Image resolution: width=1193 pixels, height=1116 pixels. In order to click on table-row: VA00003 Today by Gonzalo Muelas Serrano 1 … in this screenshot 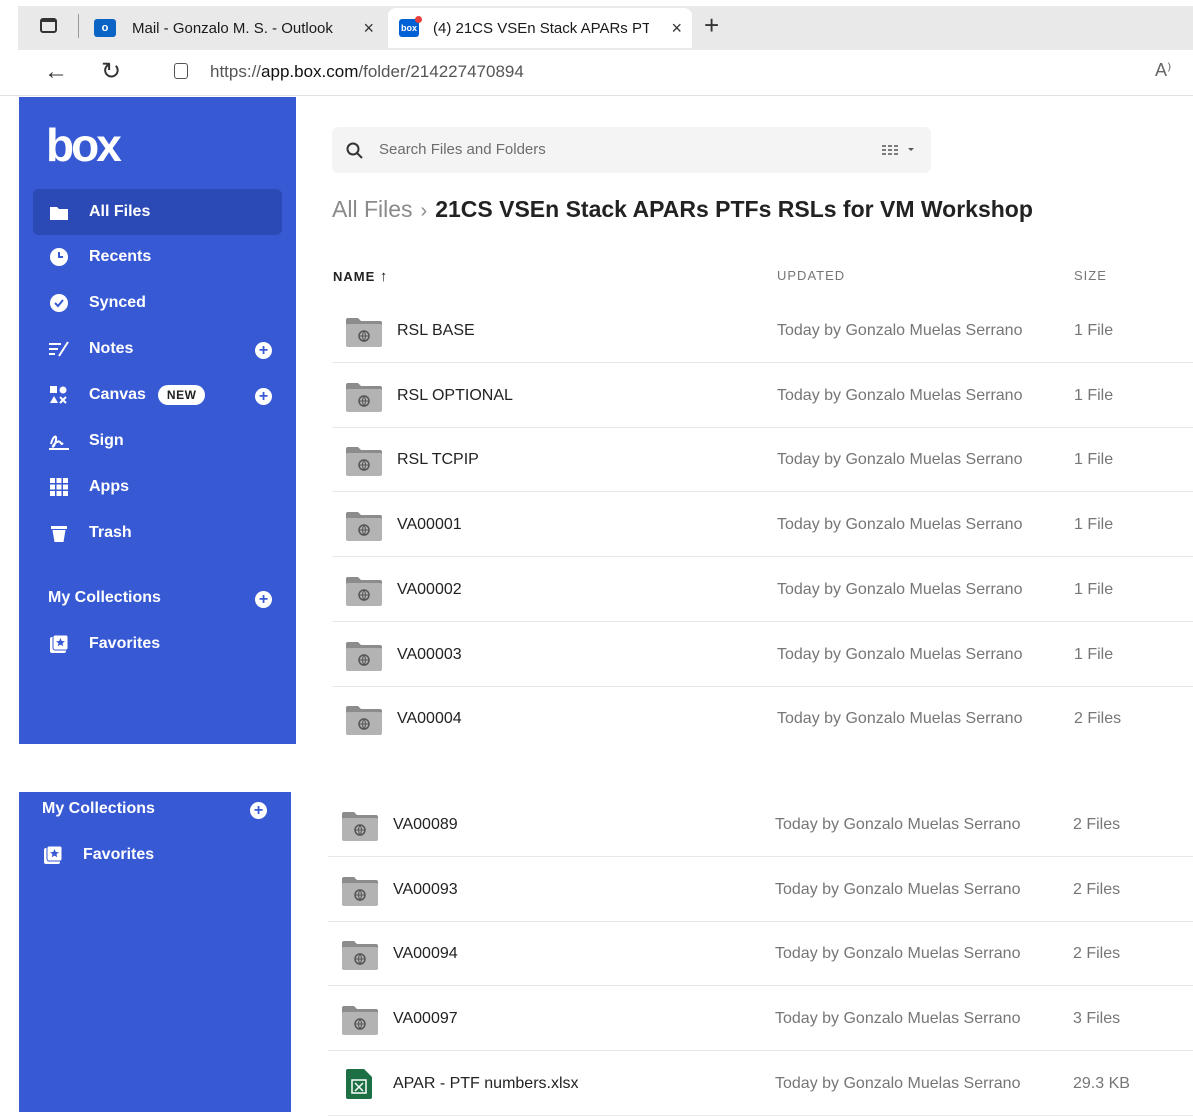, I will do `click(762, 655)`.